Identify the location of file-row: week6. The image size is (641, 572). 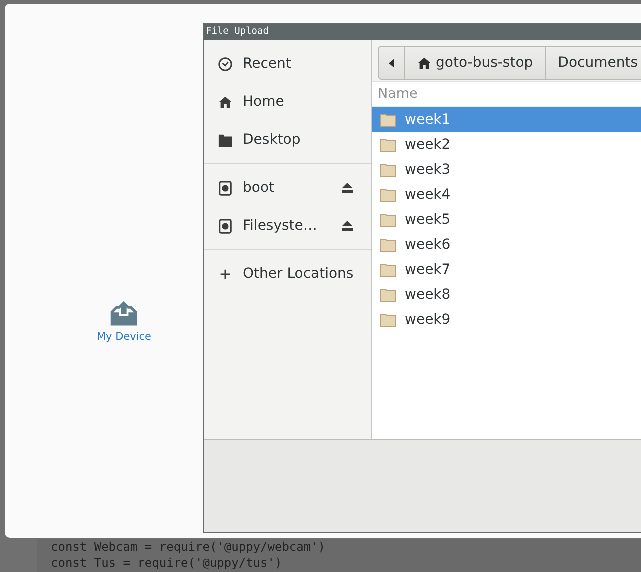
(506, 244).